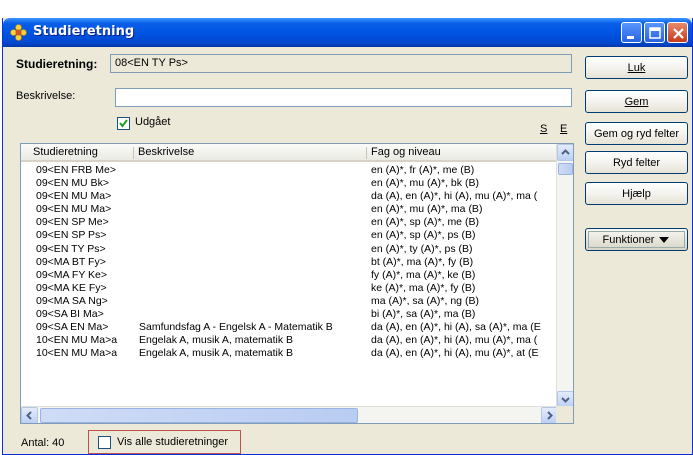  What do you see at coordinates (425, 300) in the screenshot?
I see `cell-fag-og-niveau: ma (A)*, sa (A)*, ng (B)` at bounding box center [425, 300].